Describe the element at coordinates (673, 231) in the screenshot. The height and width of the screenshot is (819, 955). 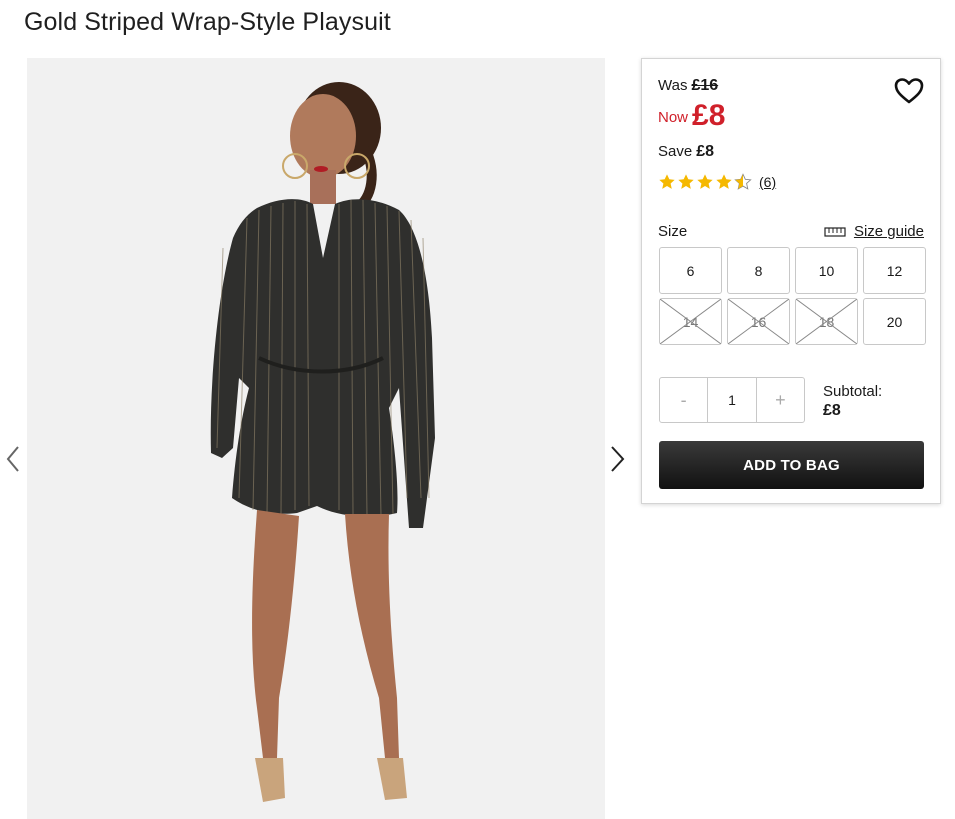
I see `size-label: Size` at that location.